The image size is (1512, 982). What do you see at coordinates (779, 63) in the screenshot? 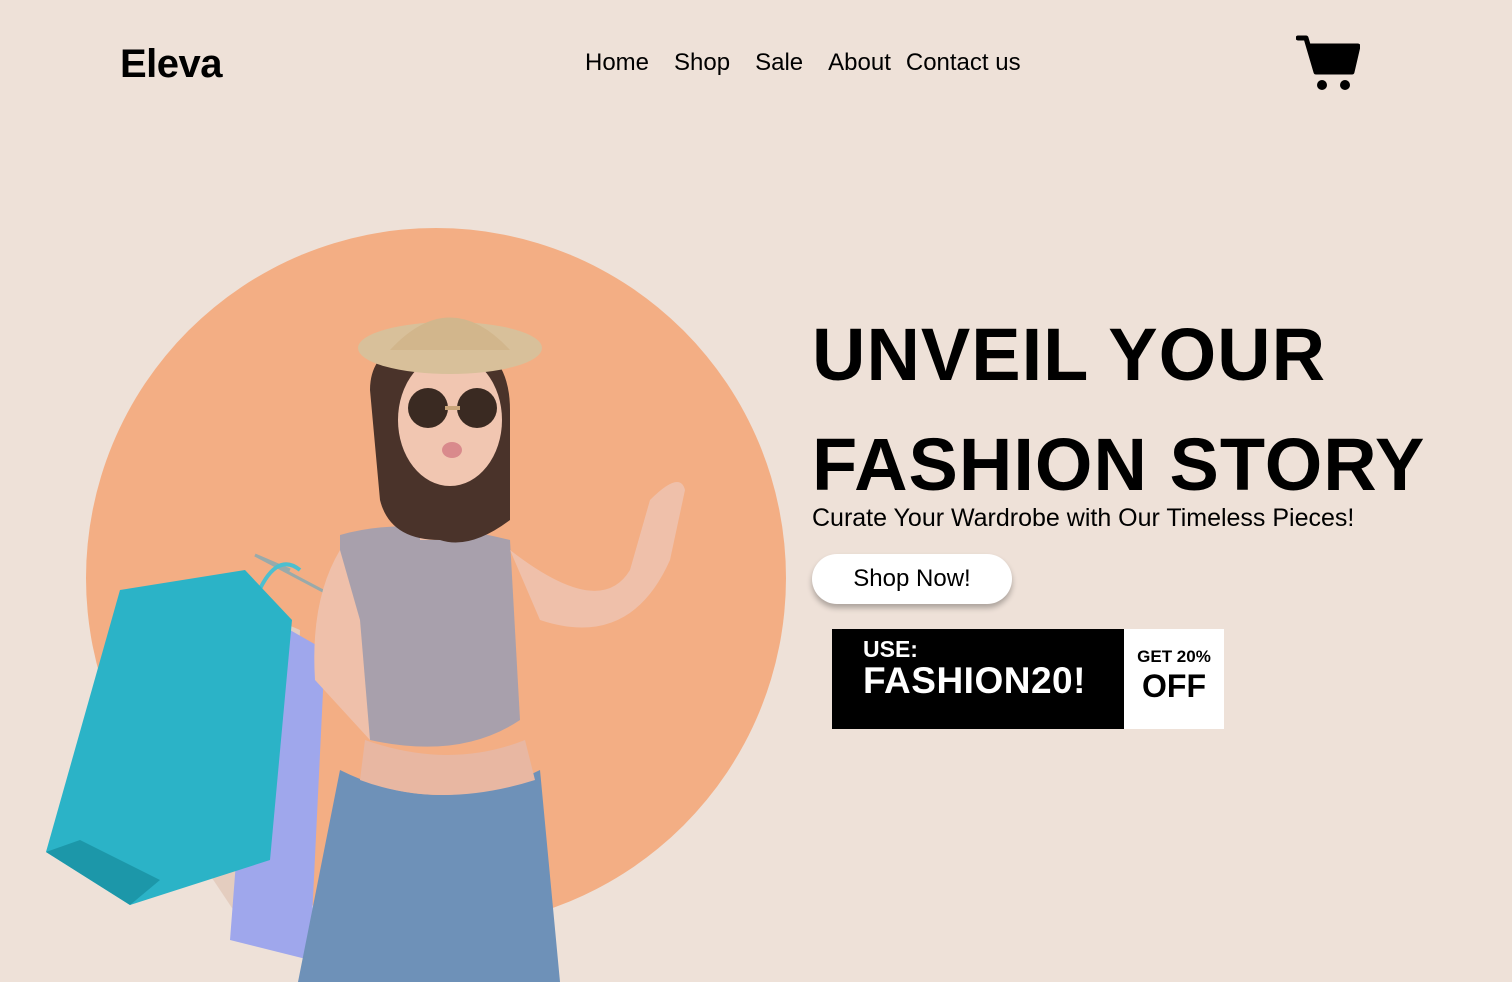
I see `nav-sale: Sale` at bounding box center [779, 63].